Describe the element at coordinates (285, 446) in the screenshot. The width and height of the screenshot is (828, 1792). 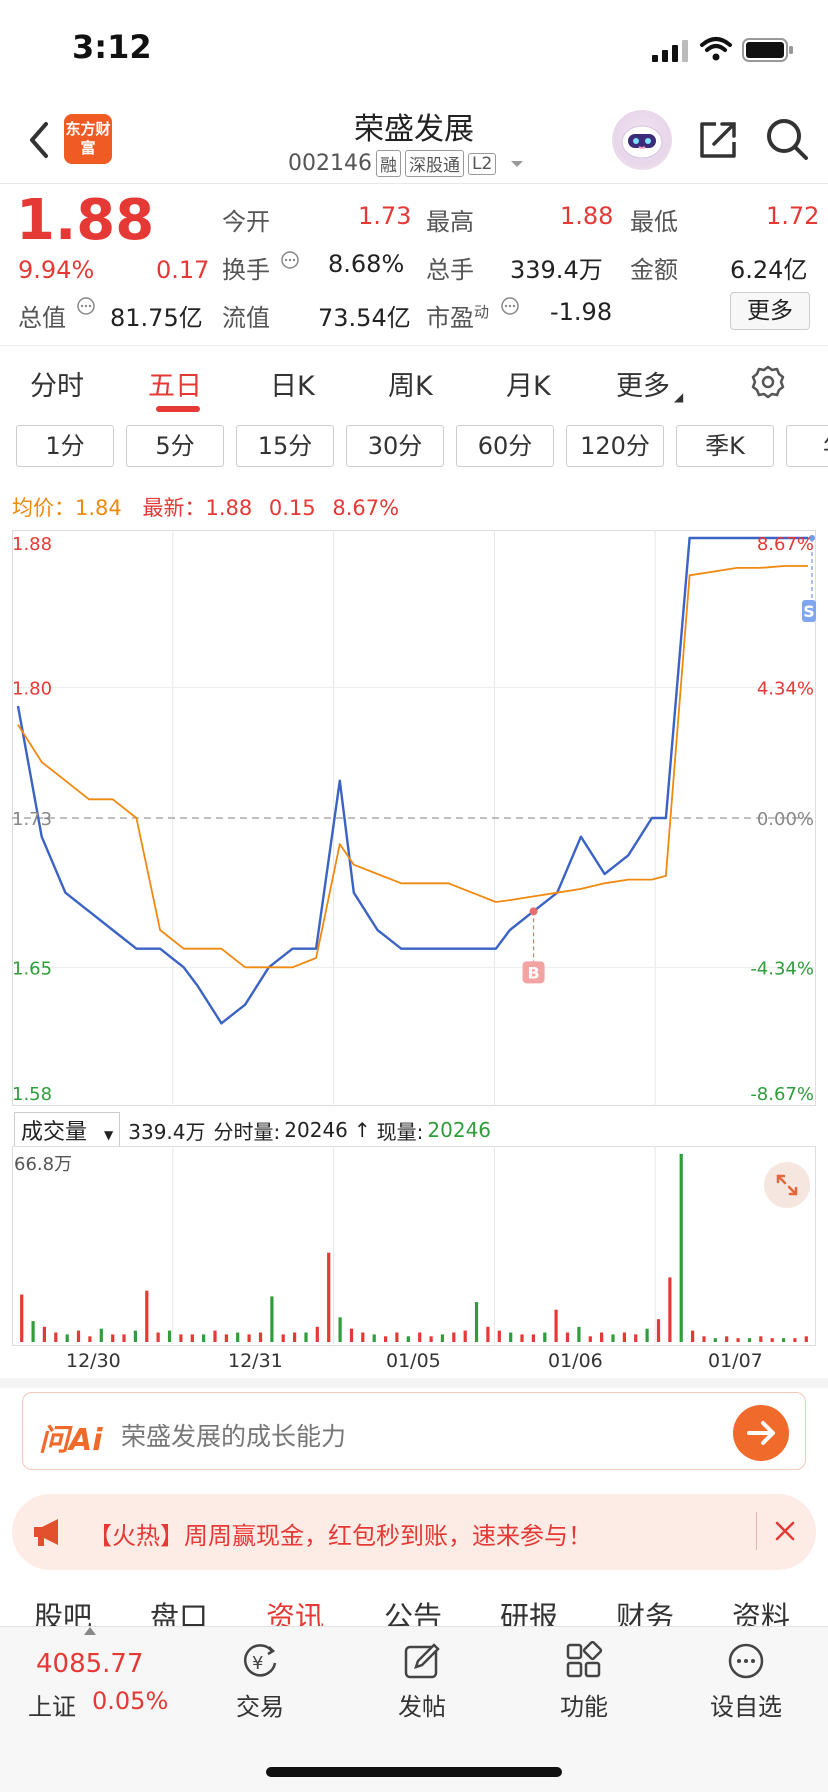
I see `interval-15min: 15分` at that location.